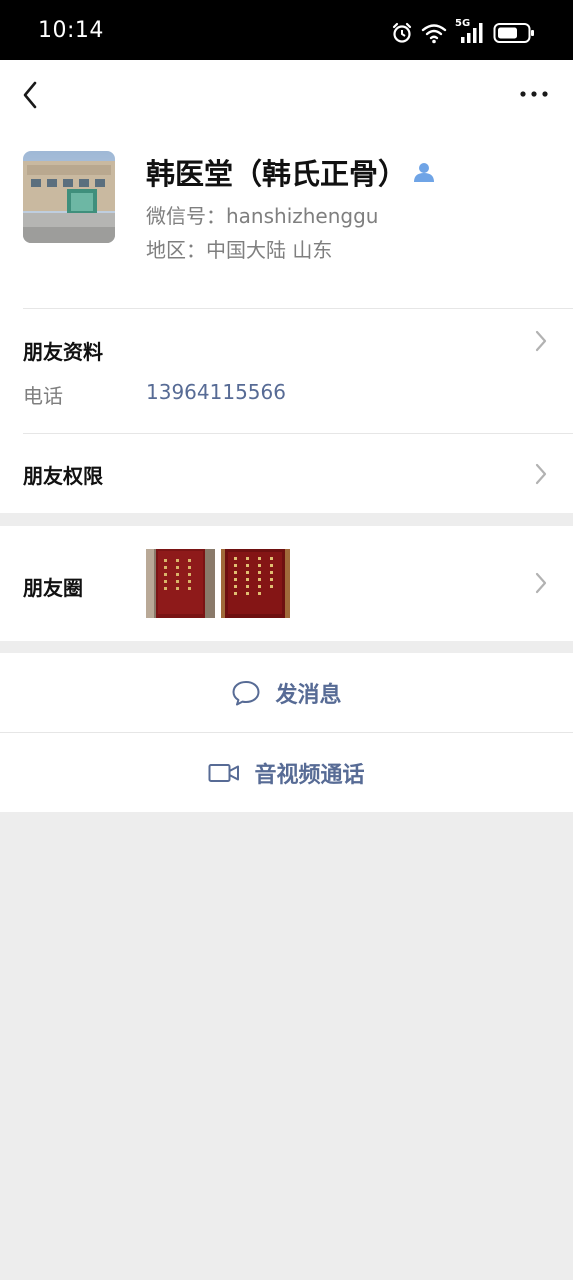 Image resolution: width=573 pixels, height=1280 pixels. I want to click on back-button, so click(30, 95).